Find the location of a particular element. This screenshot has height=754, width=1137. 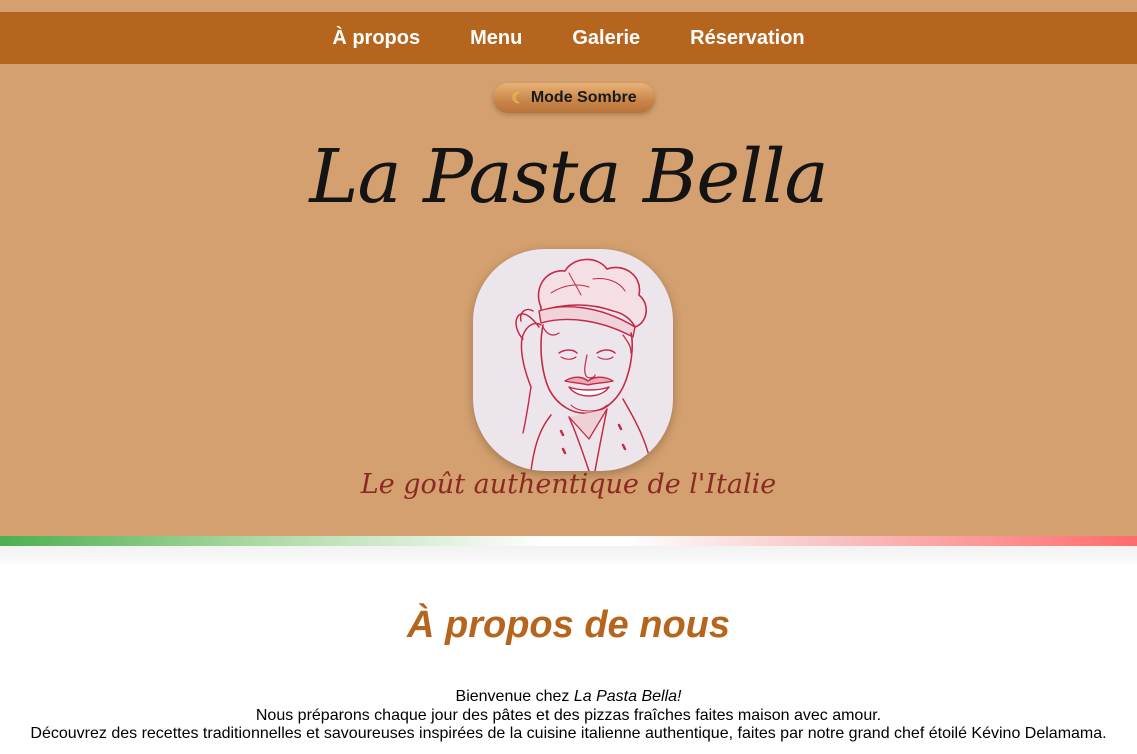

top-strip is located at coordinates (568, 6).